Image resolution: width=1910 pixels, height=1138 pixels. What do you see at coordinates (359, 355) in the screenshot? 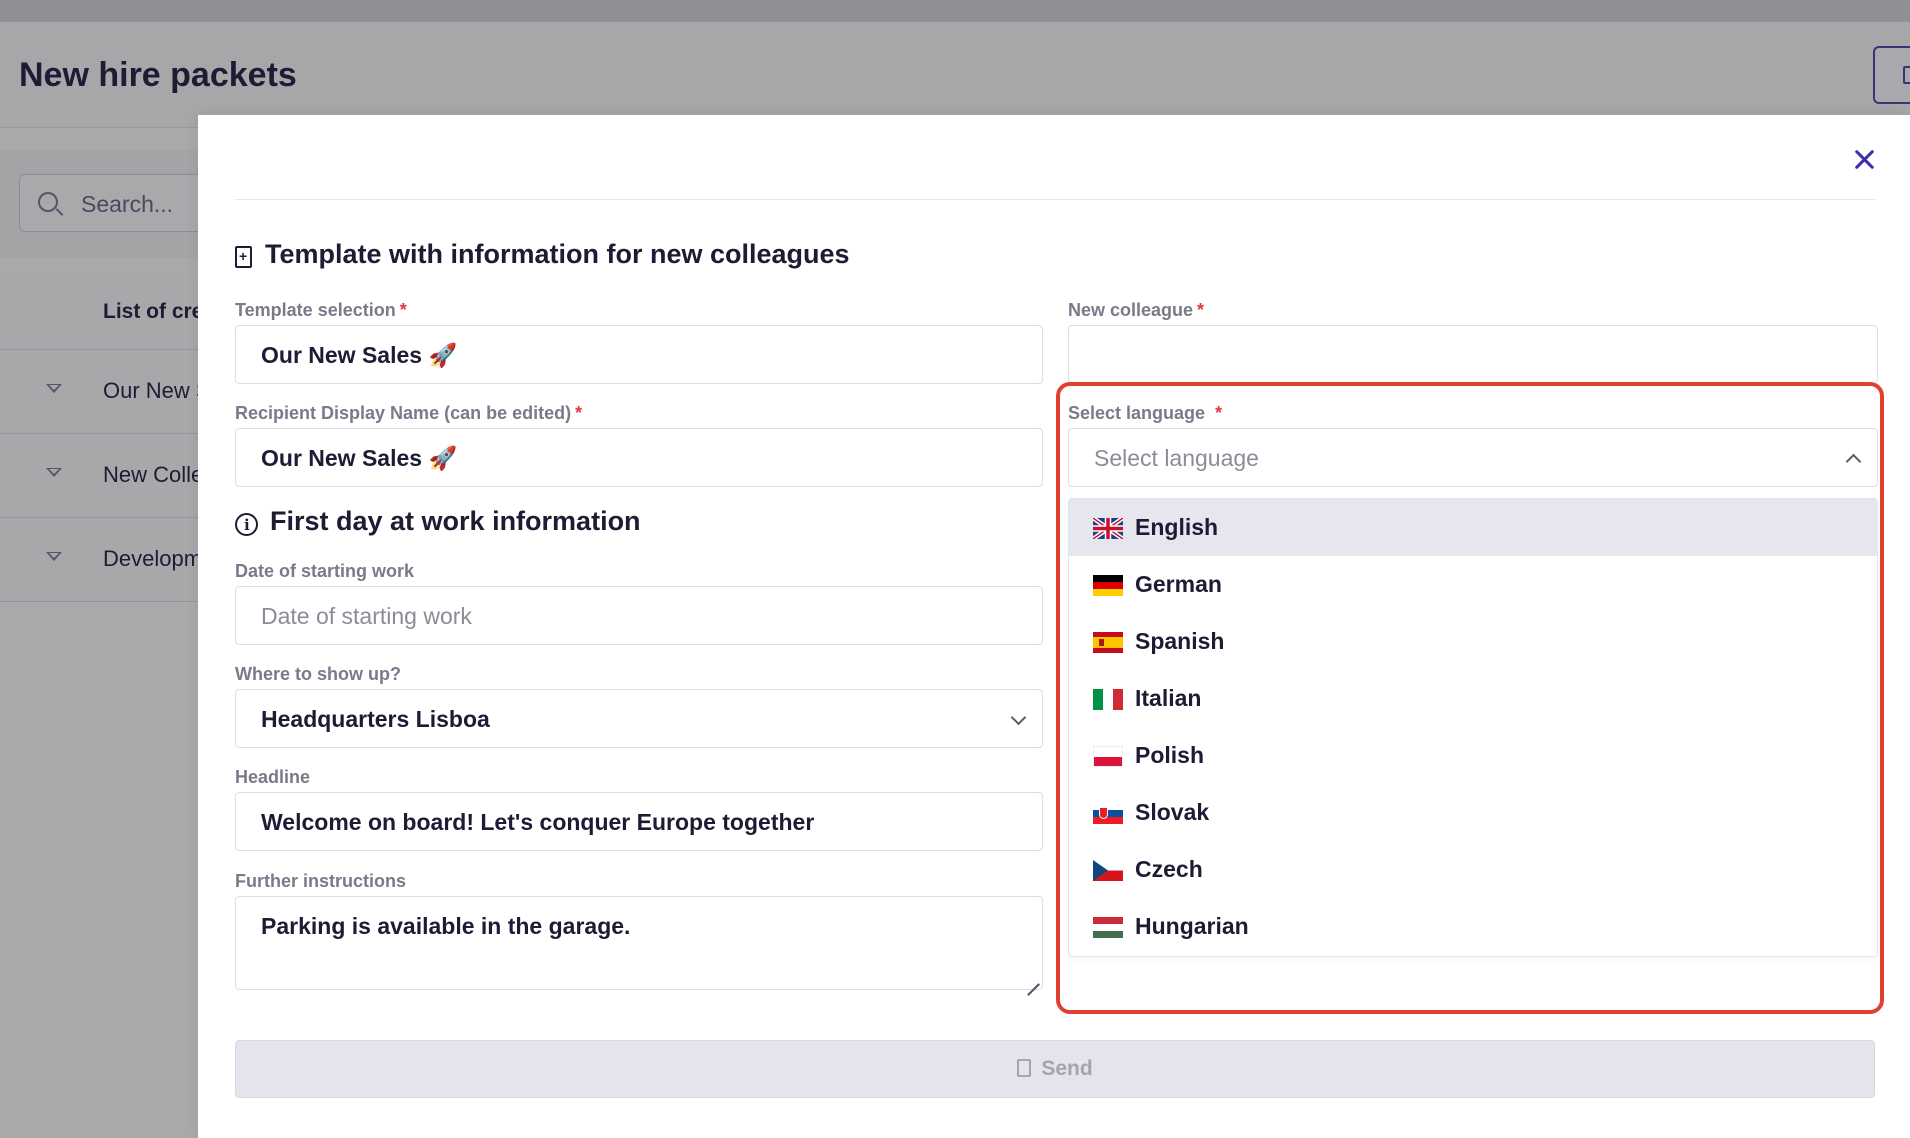
I see `template-selection-value: Our New Sales 🚀` at bounding box center [359, 355].